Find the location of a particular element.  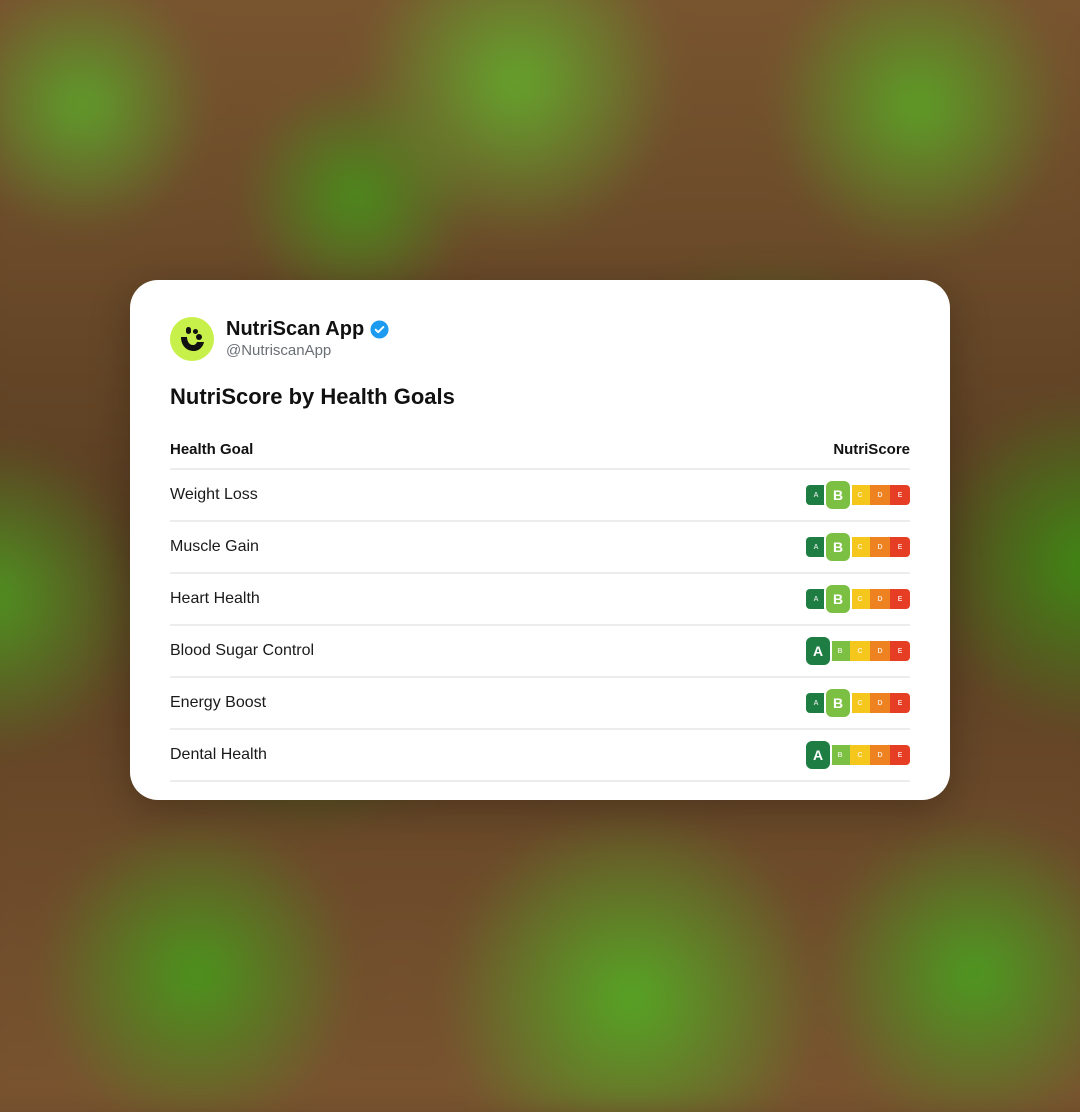

table-row: Energy Boost A B C D E is located at coordinates (540, 704).